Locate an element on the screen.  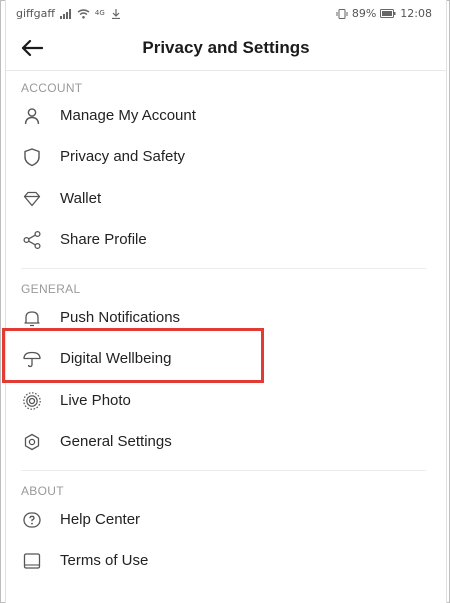
carrier-label: giffgaff is located at coordinates (35, 13).